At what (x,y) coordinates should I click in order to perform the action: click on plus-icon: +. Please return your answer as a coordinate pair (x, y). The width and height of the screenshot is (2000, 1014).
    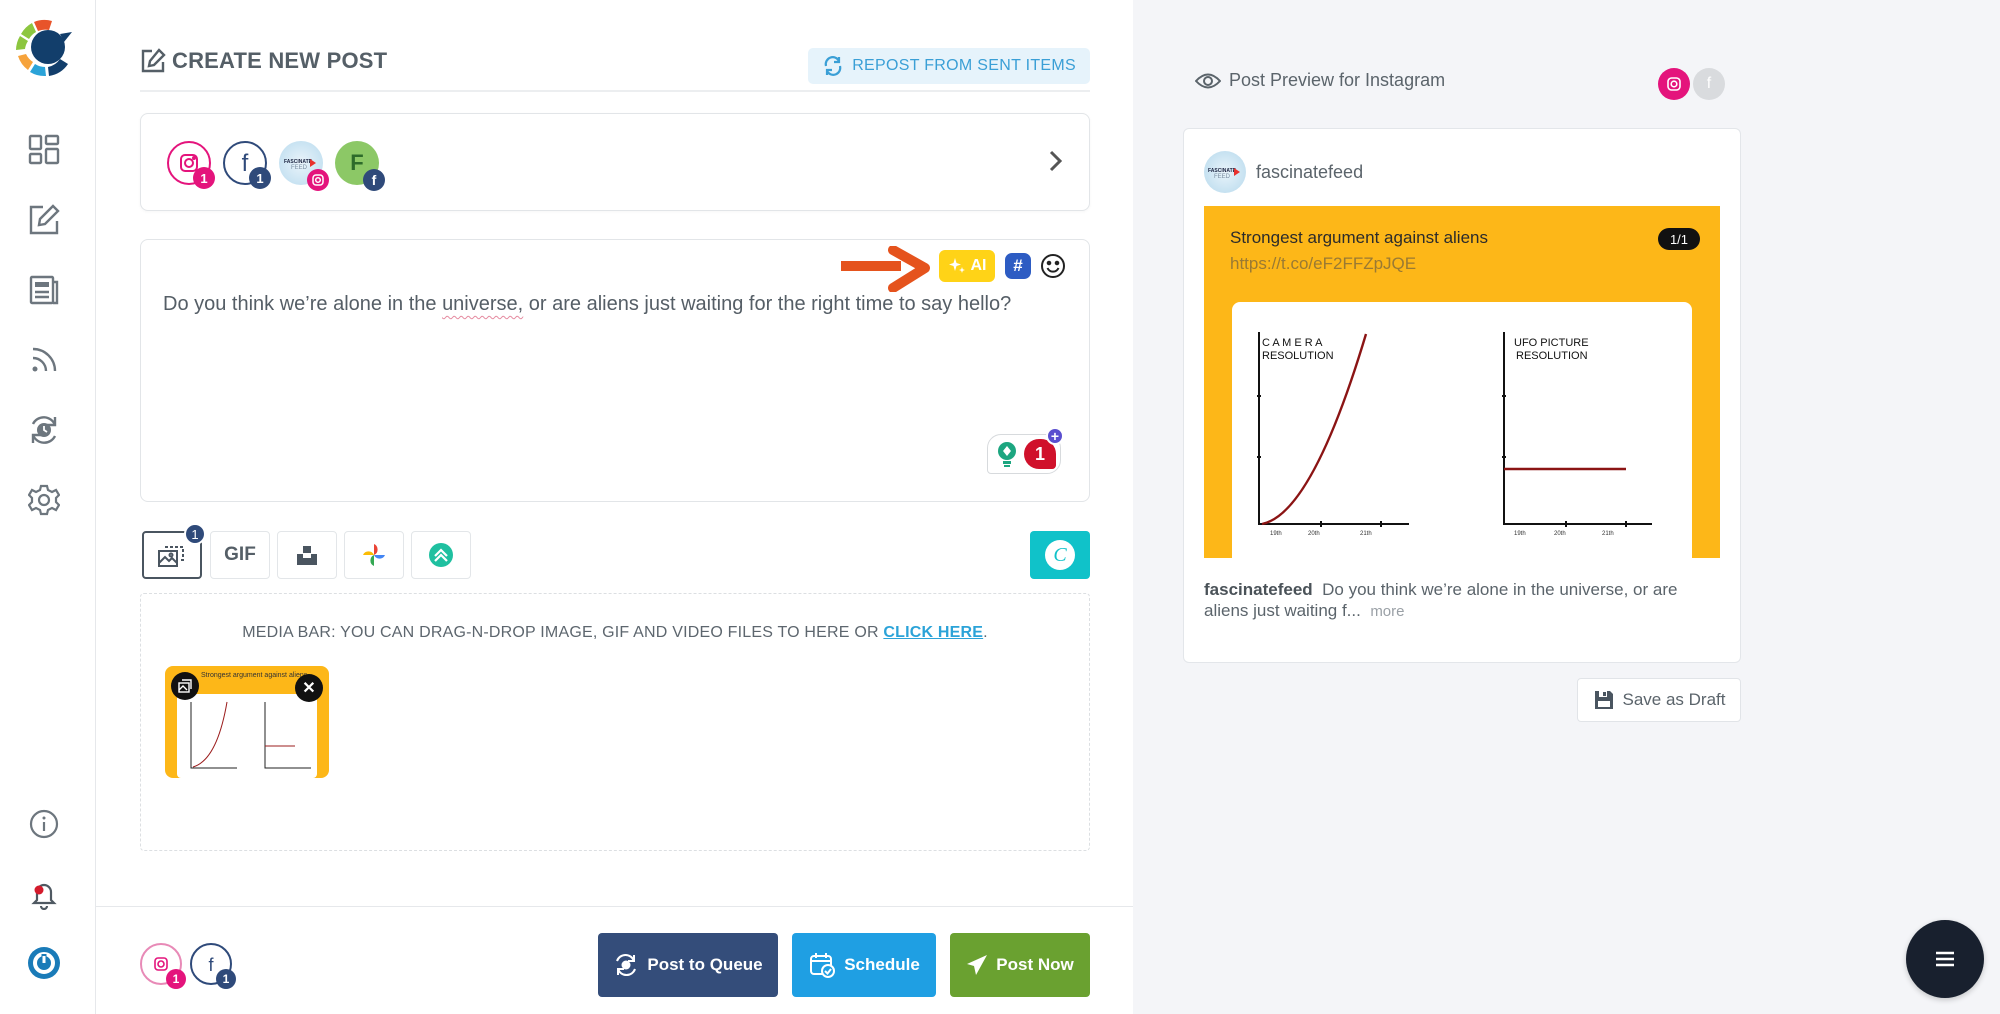
    Looking at the image, I should click on (1055, 436).